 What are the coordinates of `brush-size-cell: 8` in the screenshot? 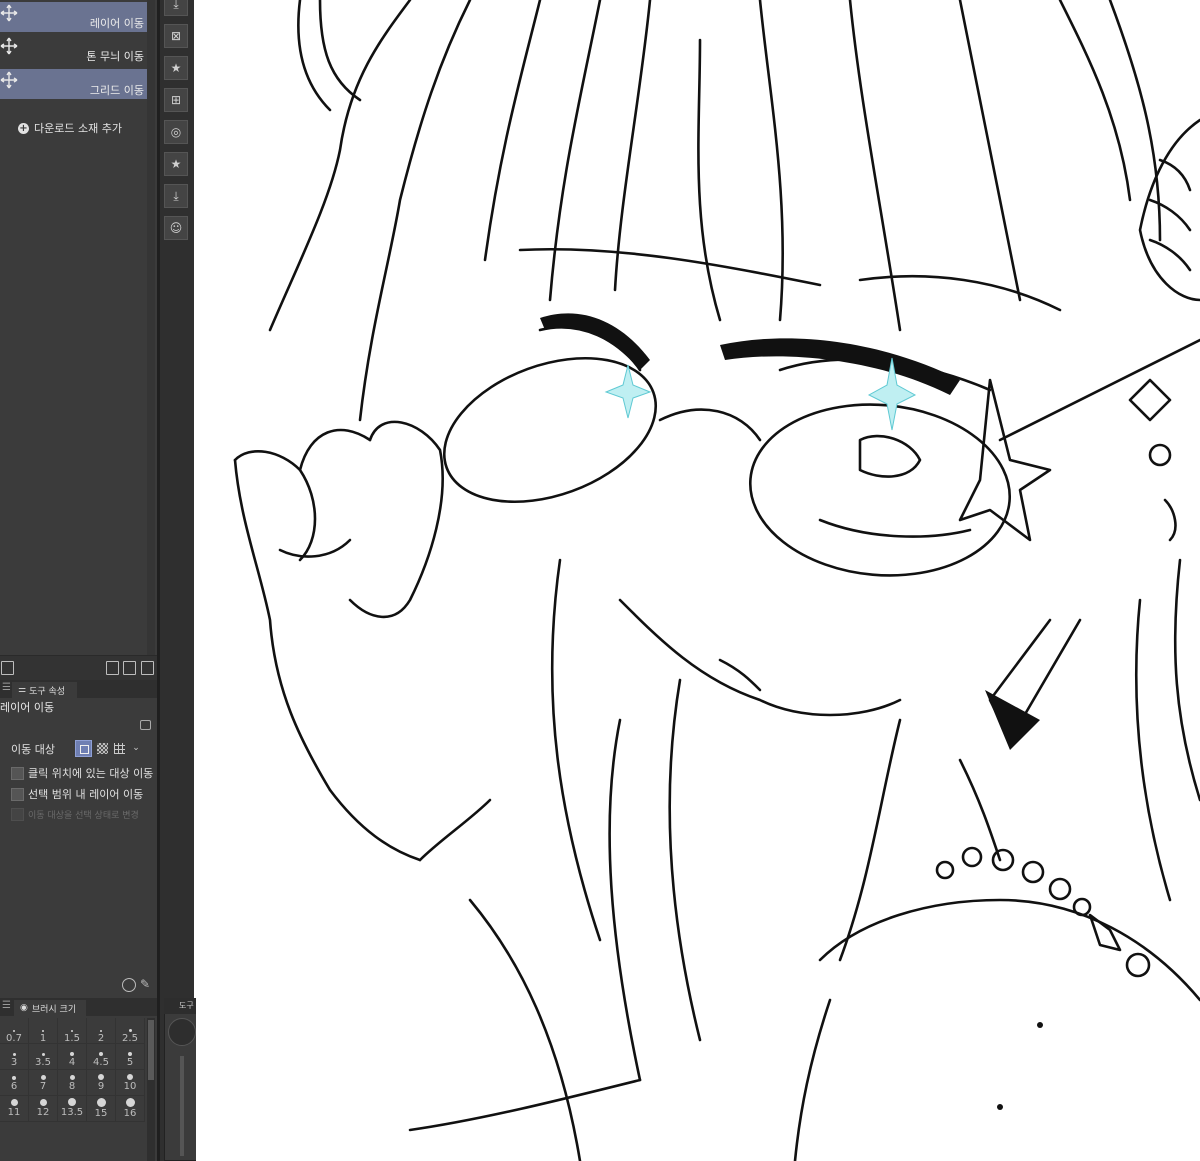 It's located at (72, 1083).